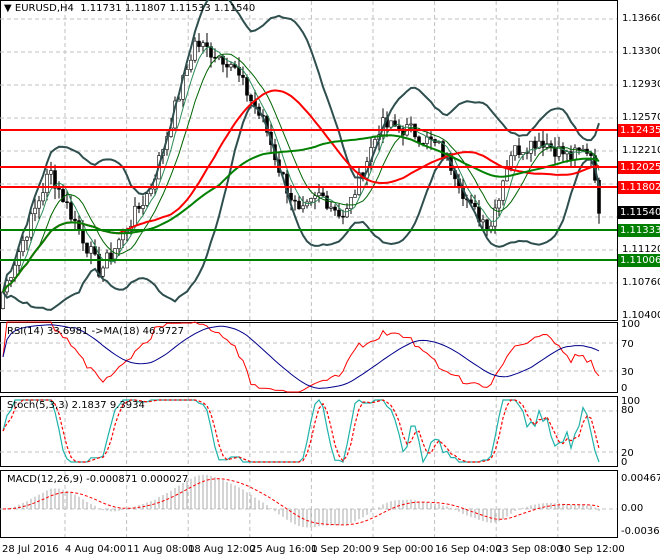 The image size is (660, 560). What do you see at coordinates (640, 478) in the screenshot?
I see `macd-axis-max: 0.004673` at bounding box center [640, 478].